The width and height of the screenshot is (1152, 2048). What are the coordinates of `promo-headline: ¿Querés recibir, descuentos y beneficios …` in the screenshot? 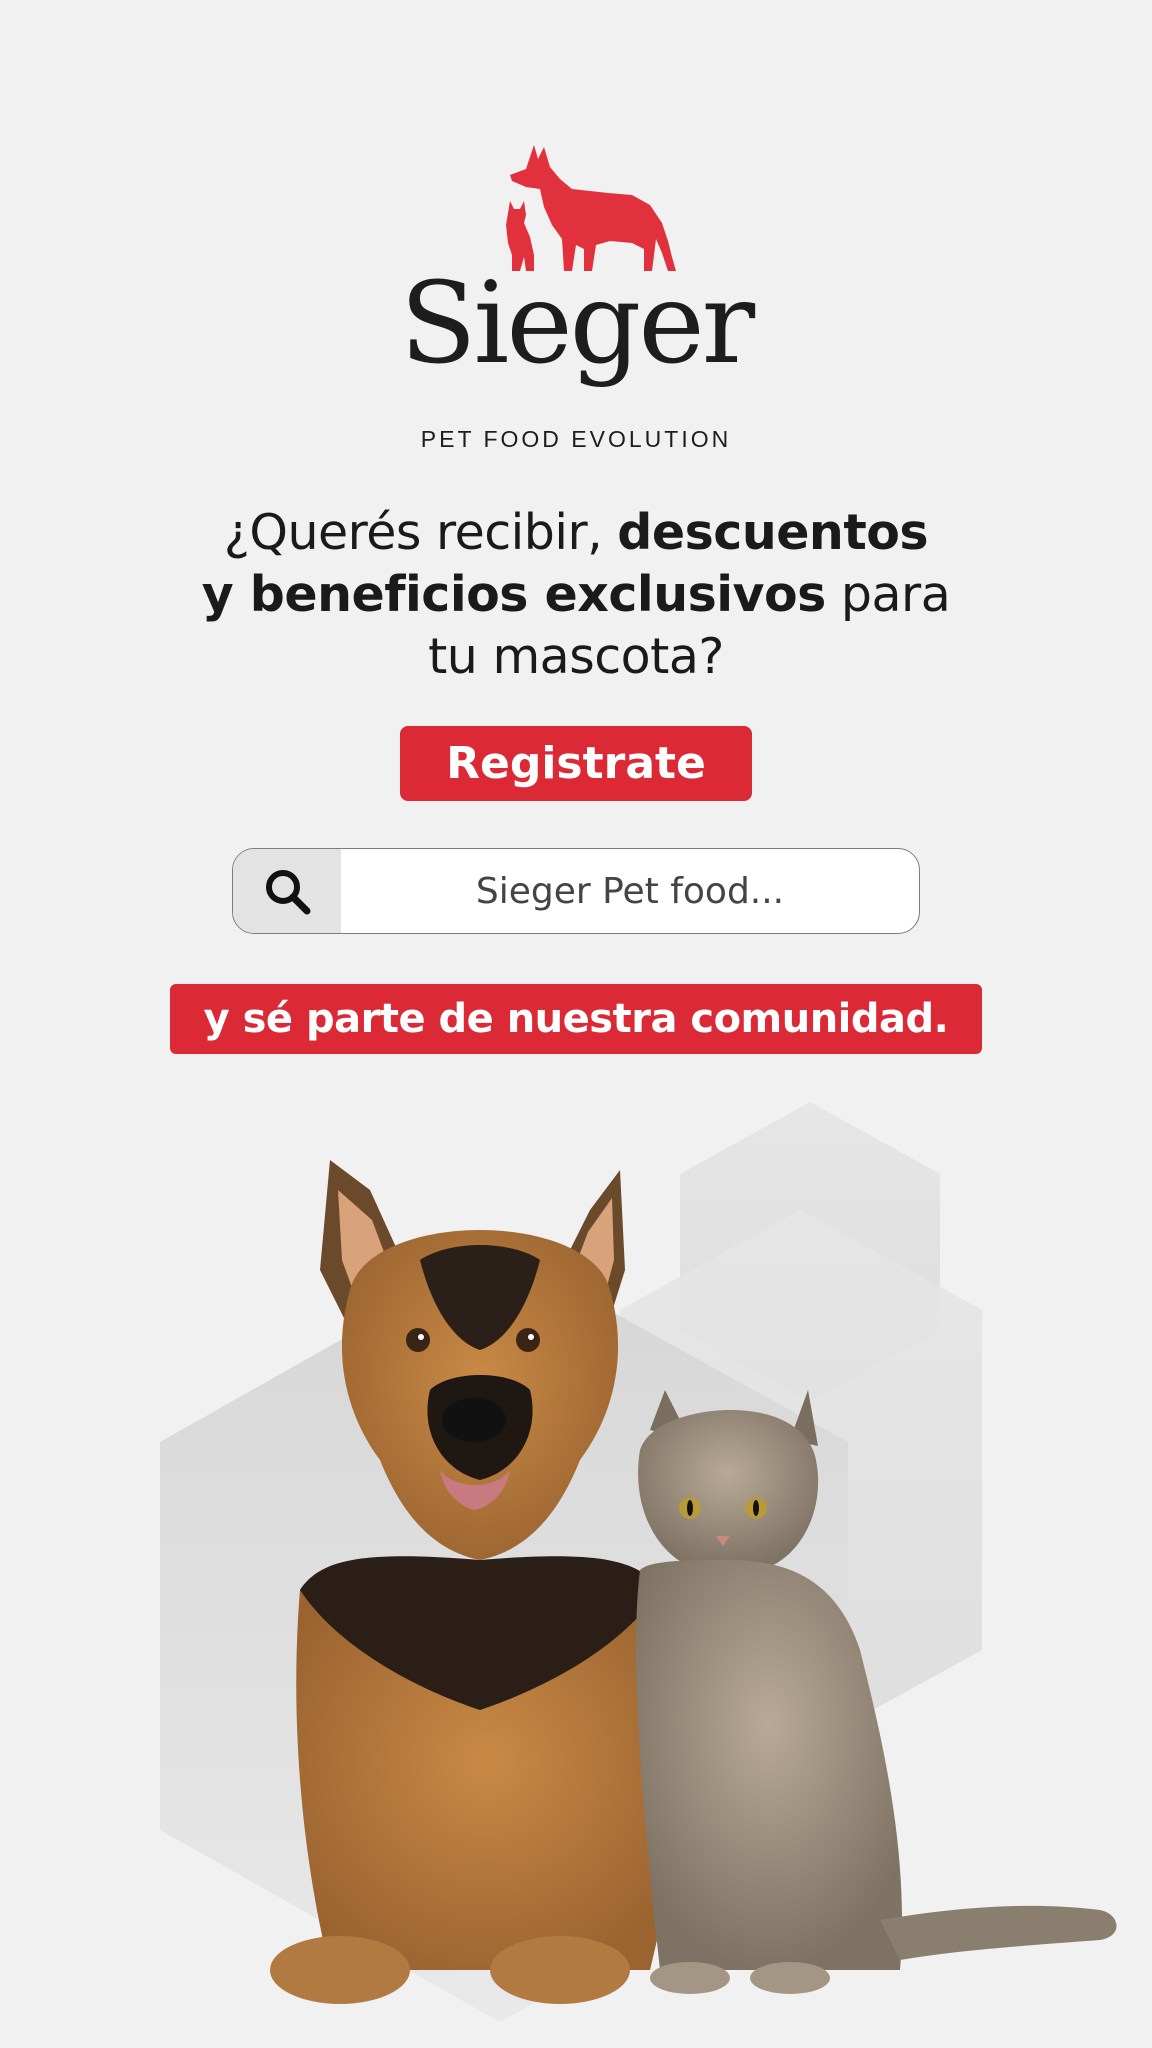 It's located at (576, 595).